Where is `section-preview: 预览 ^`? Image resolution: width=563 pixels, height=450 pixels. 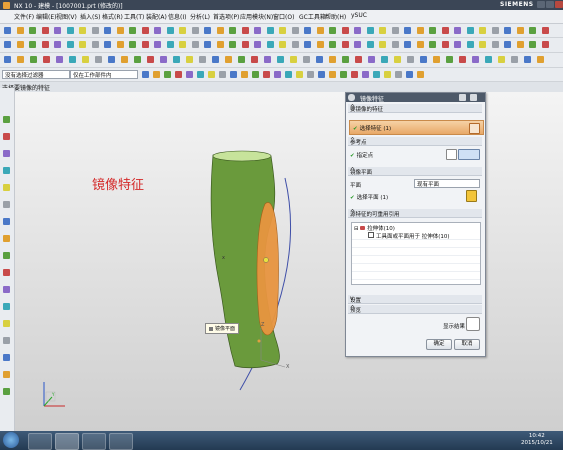 section-preview: 预览 ^ is located at coordinates (415, 309).